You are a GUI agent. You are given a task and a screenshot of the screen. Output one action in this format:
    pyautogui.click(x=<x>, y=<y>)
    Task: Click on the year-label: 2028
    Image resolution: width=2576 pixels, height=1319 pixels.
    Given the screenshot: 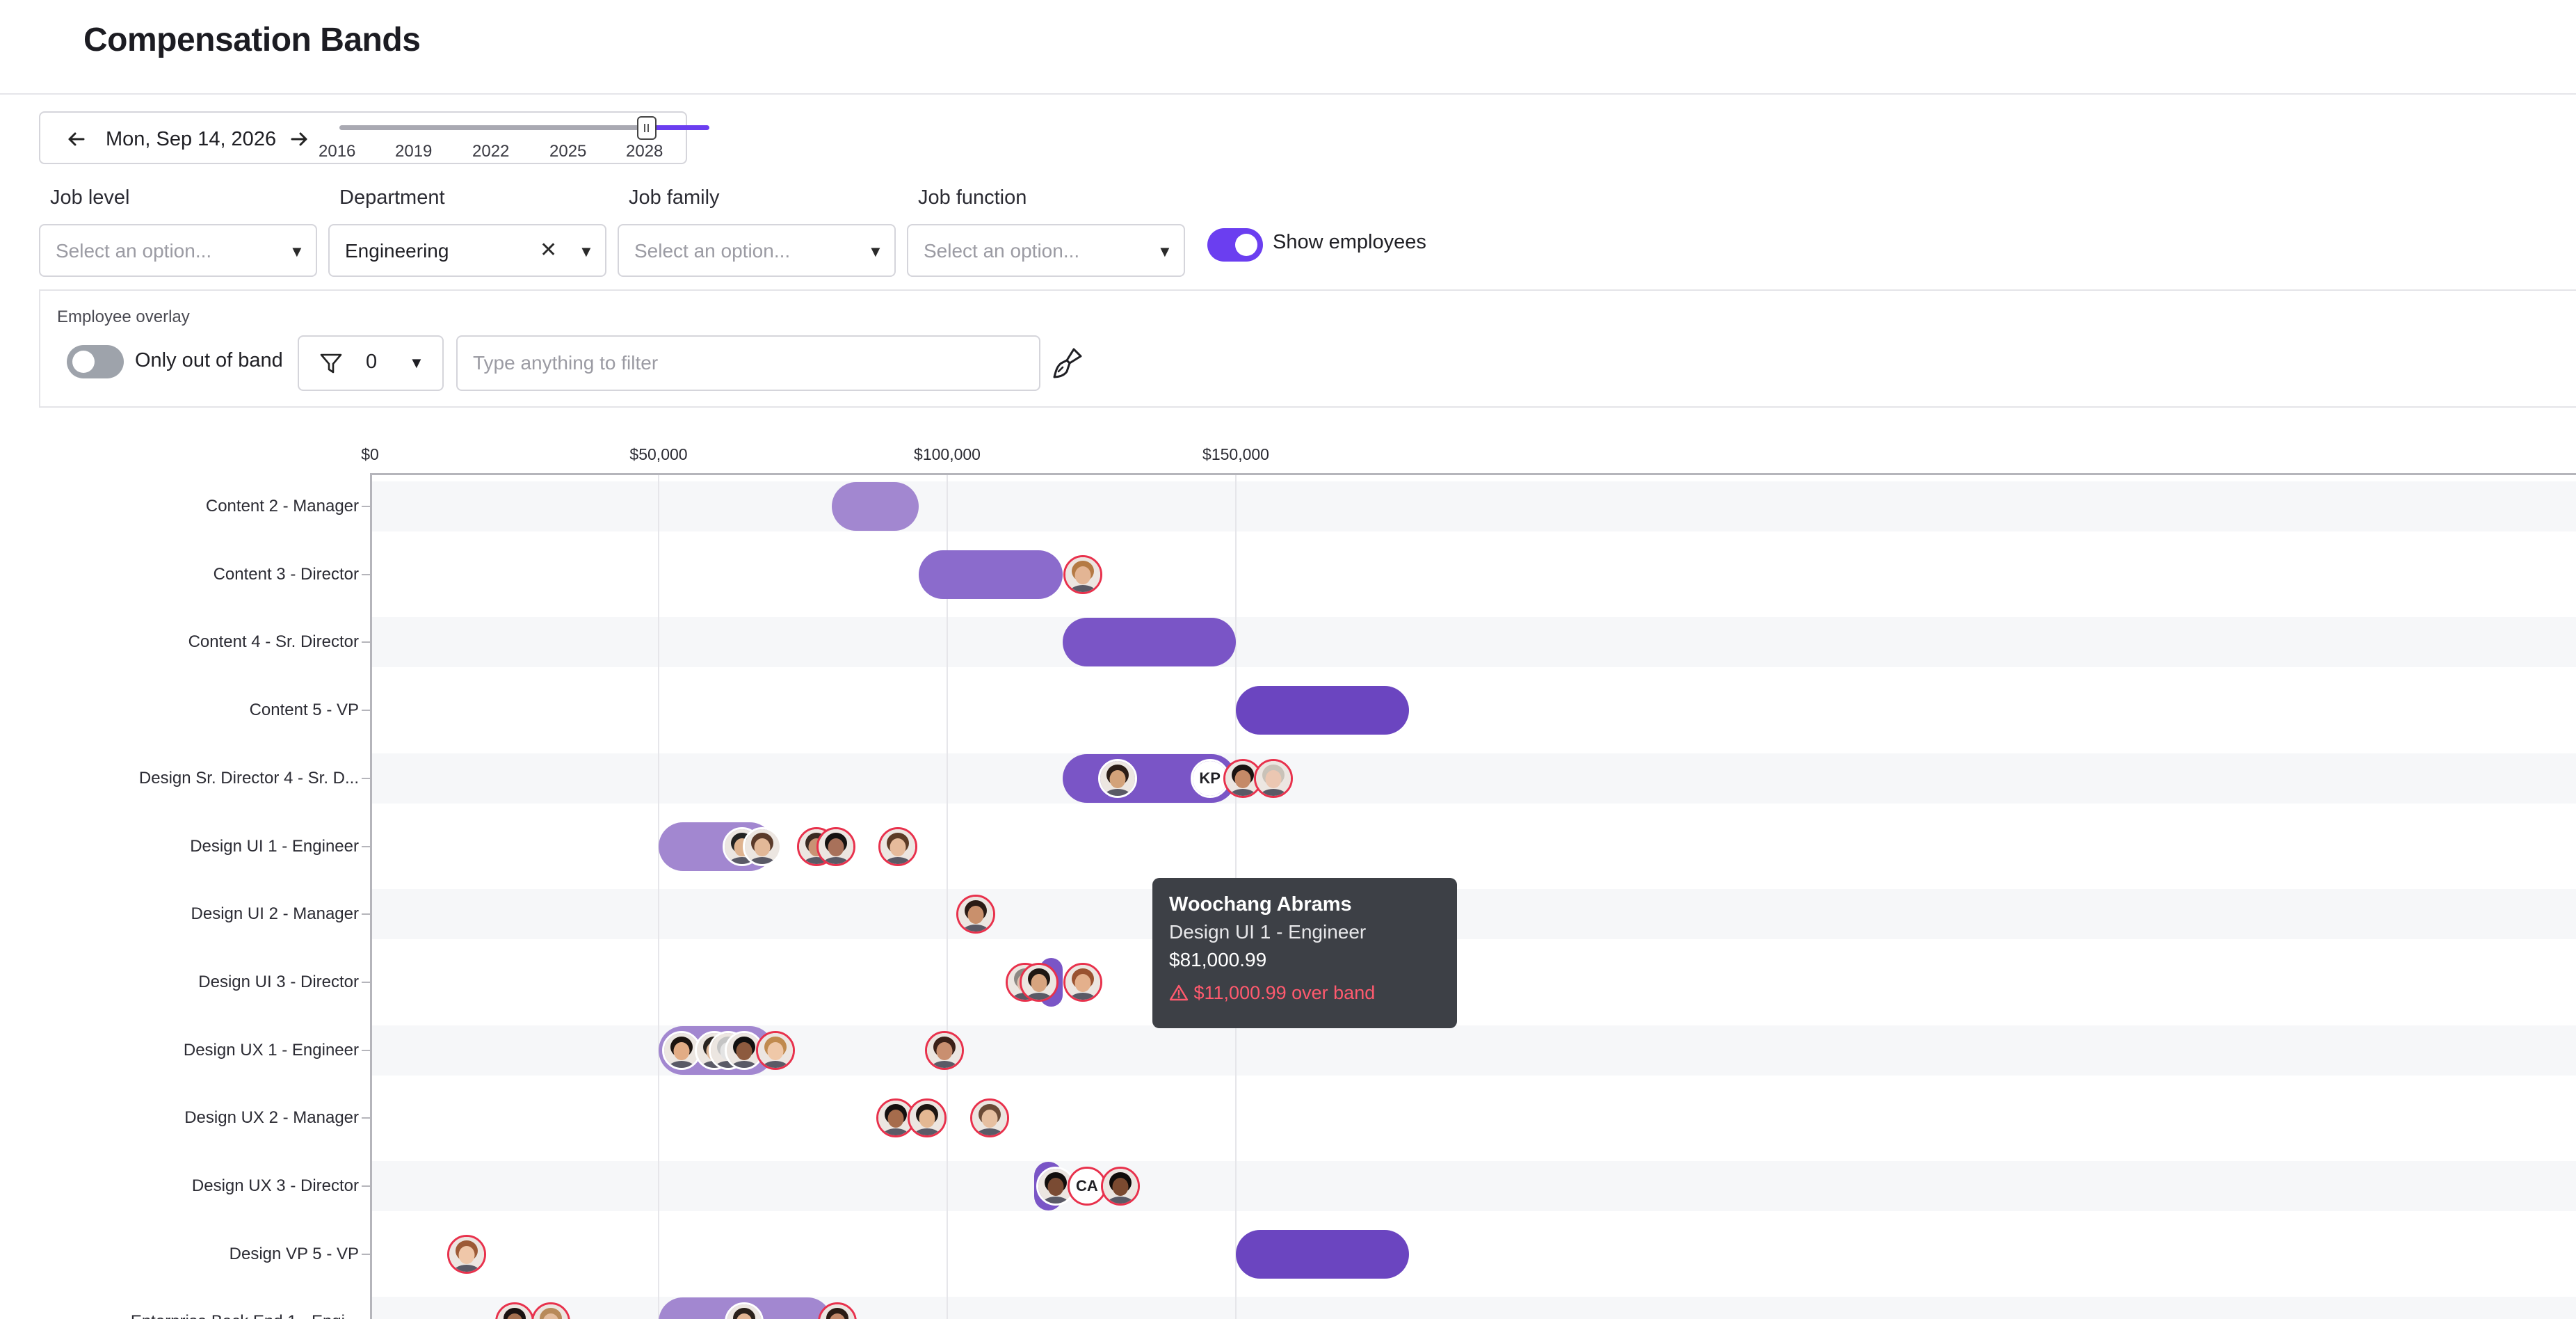 What is the action you would take?
    pyautogui.click(x=644, y=151)
    